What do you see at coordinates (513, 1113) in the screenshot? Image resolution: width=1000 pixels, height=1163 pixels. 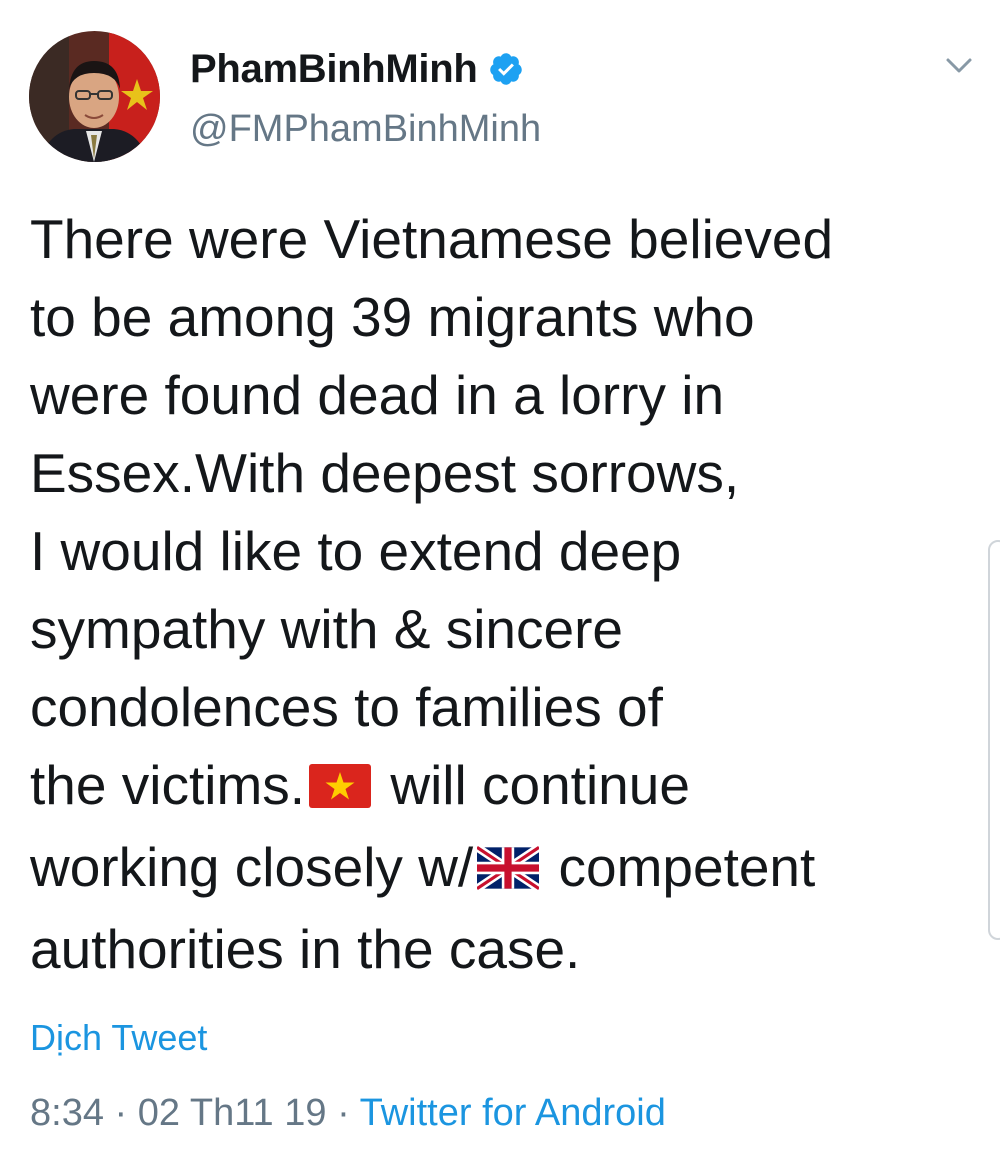 I see `tweet-source-link: Twitter for Android` at bounding box center [513, 1113].